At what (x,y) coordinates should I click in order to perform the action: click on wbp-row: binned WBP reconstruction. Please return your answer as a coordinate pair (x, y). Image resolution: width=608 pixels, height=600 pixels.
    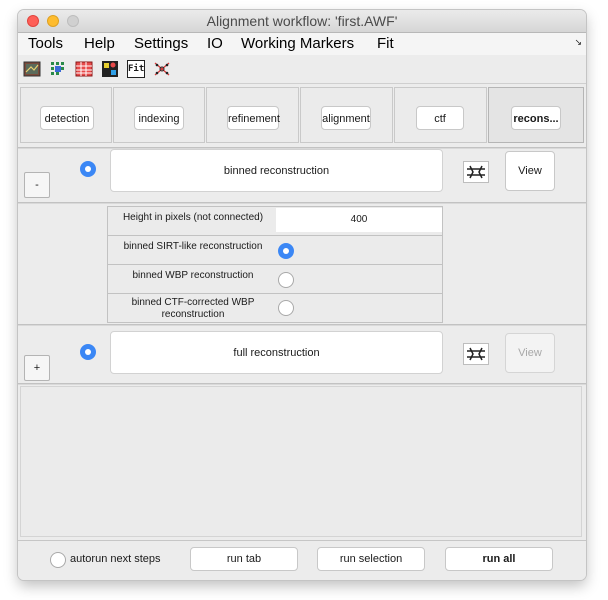
    Looking at the image, I should click on (275, 279).